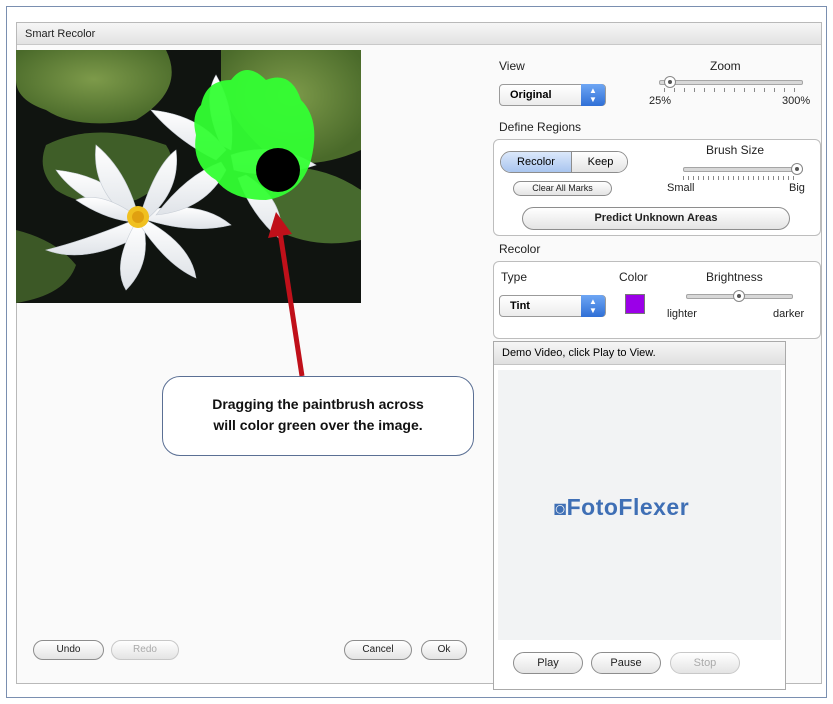 Image resolution: width=833 pixels, height=704 pixels. I want to click on brush-size-slider, so click(743, 169).